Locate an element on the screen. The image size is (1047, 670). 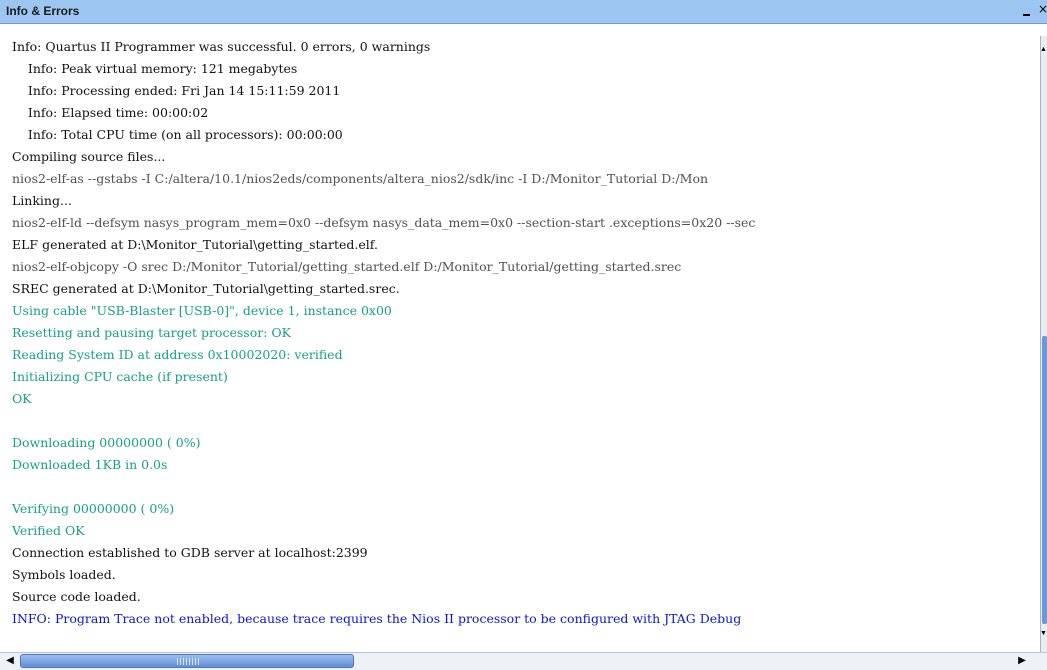
scroll-right-arrow-icon: ▶ is located at coordinates (1022, 661).